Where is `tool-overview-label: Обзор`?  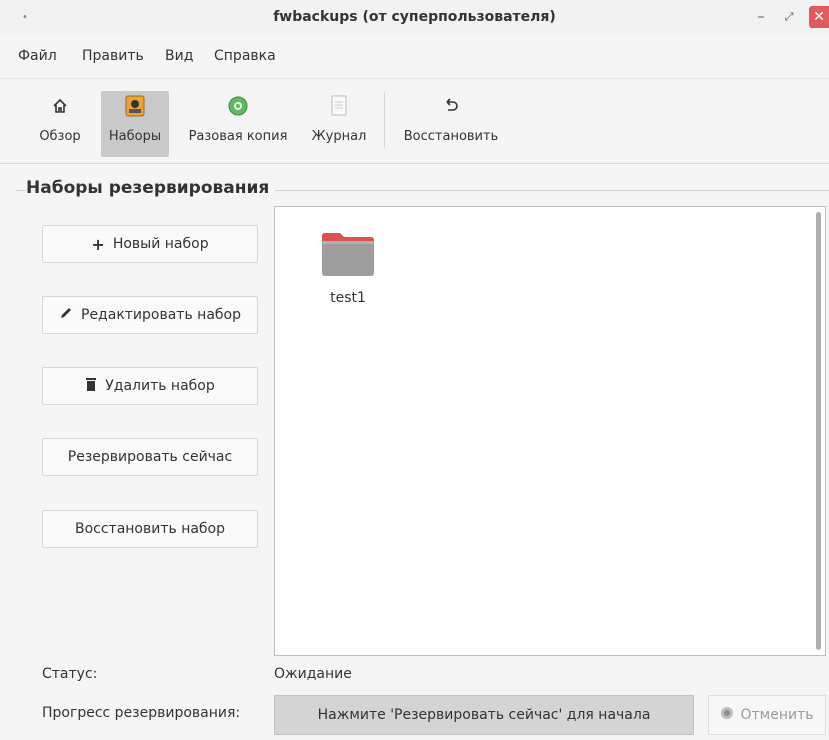
tool-overview-label: Обзор is located at coordinates (60, 136).